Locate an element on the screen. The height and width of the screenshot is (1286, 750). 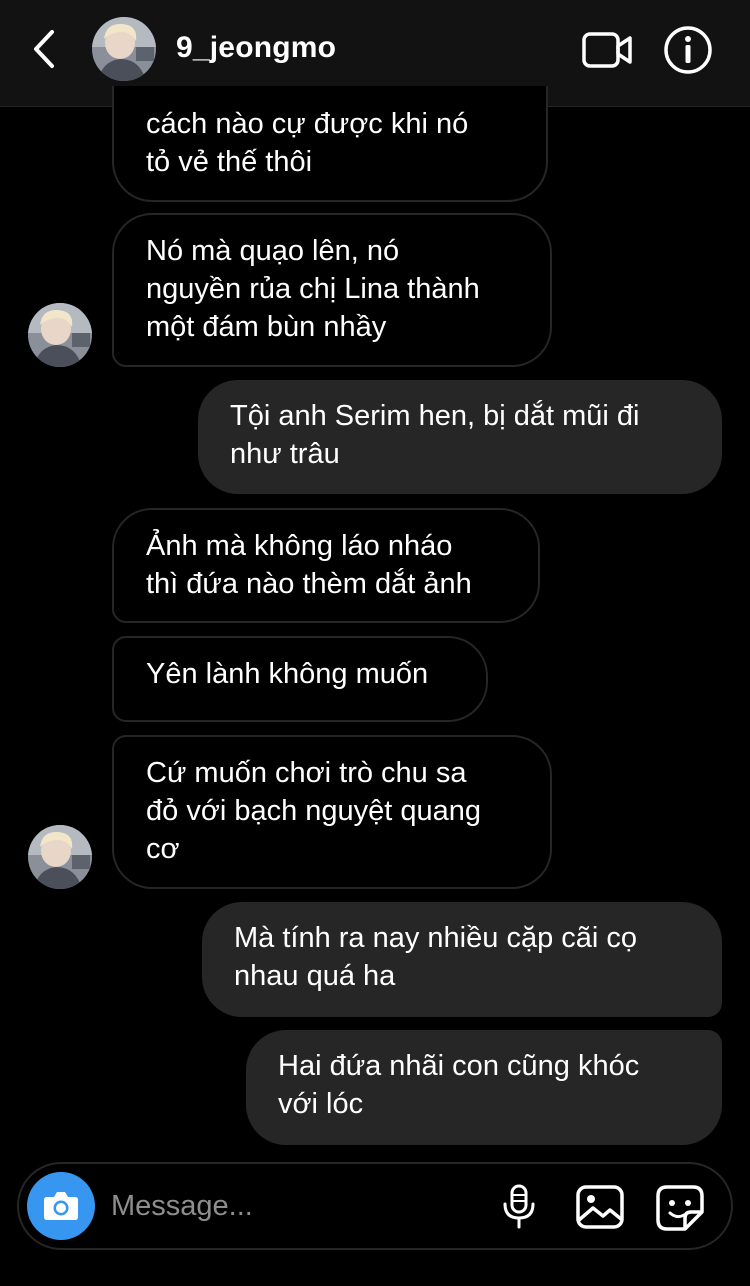
chevron-left-icon is located at coordinates (44, 49).